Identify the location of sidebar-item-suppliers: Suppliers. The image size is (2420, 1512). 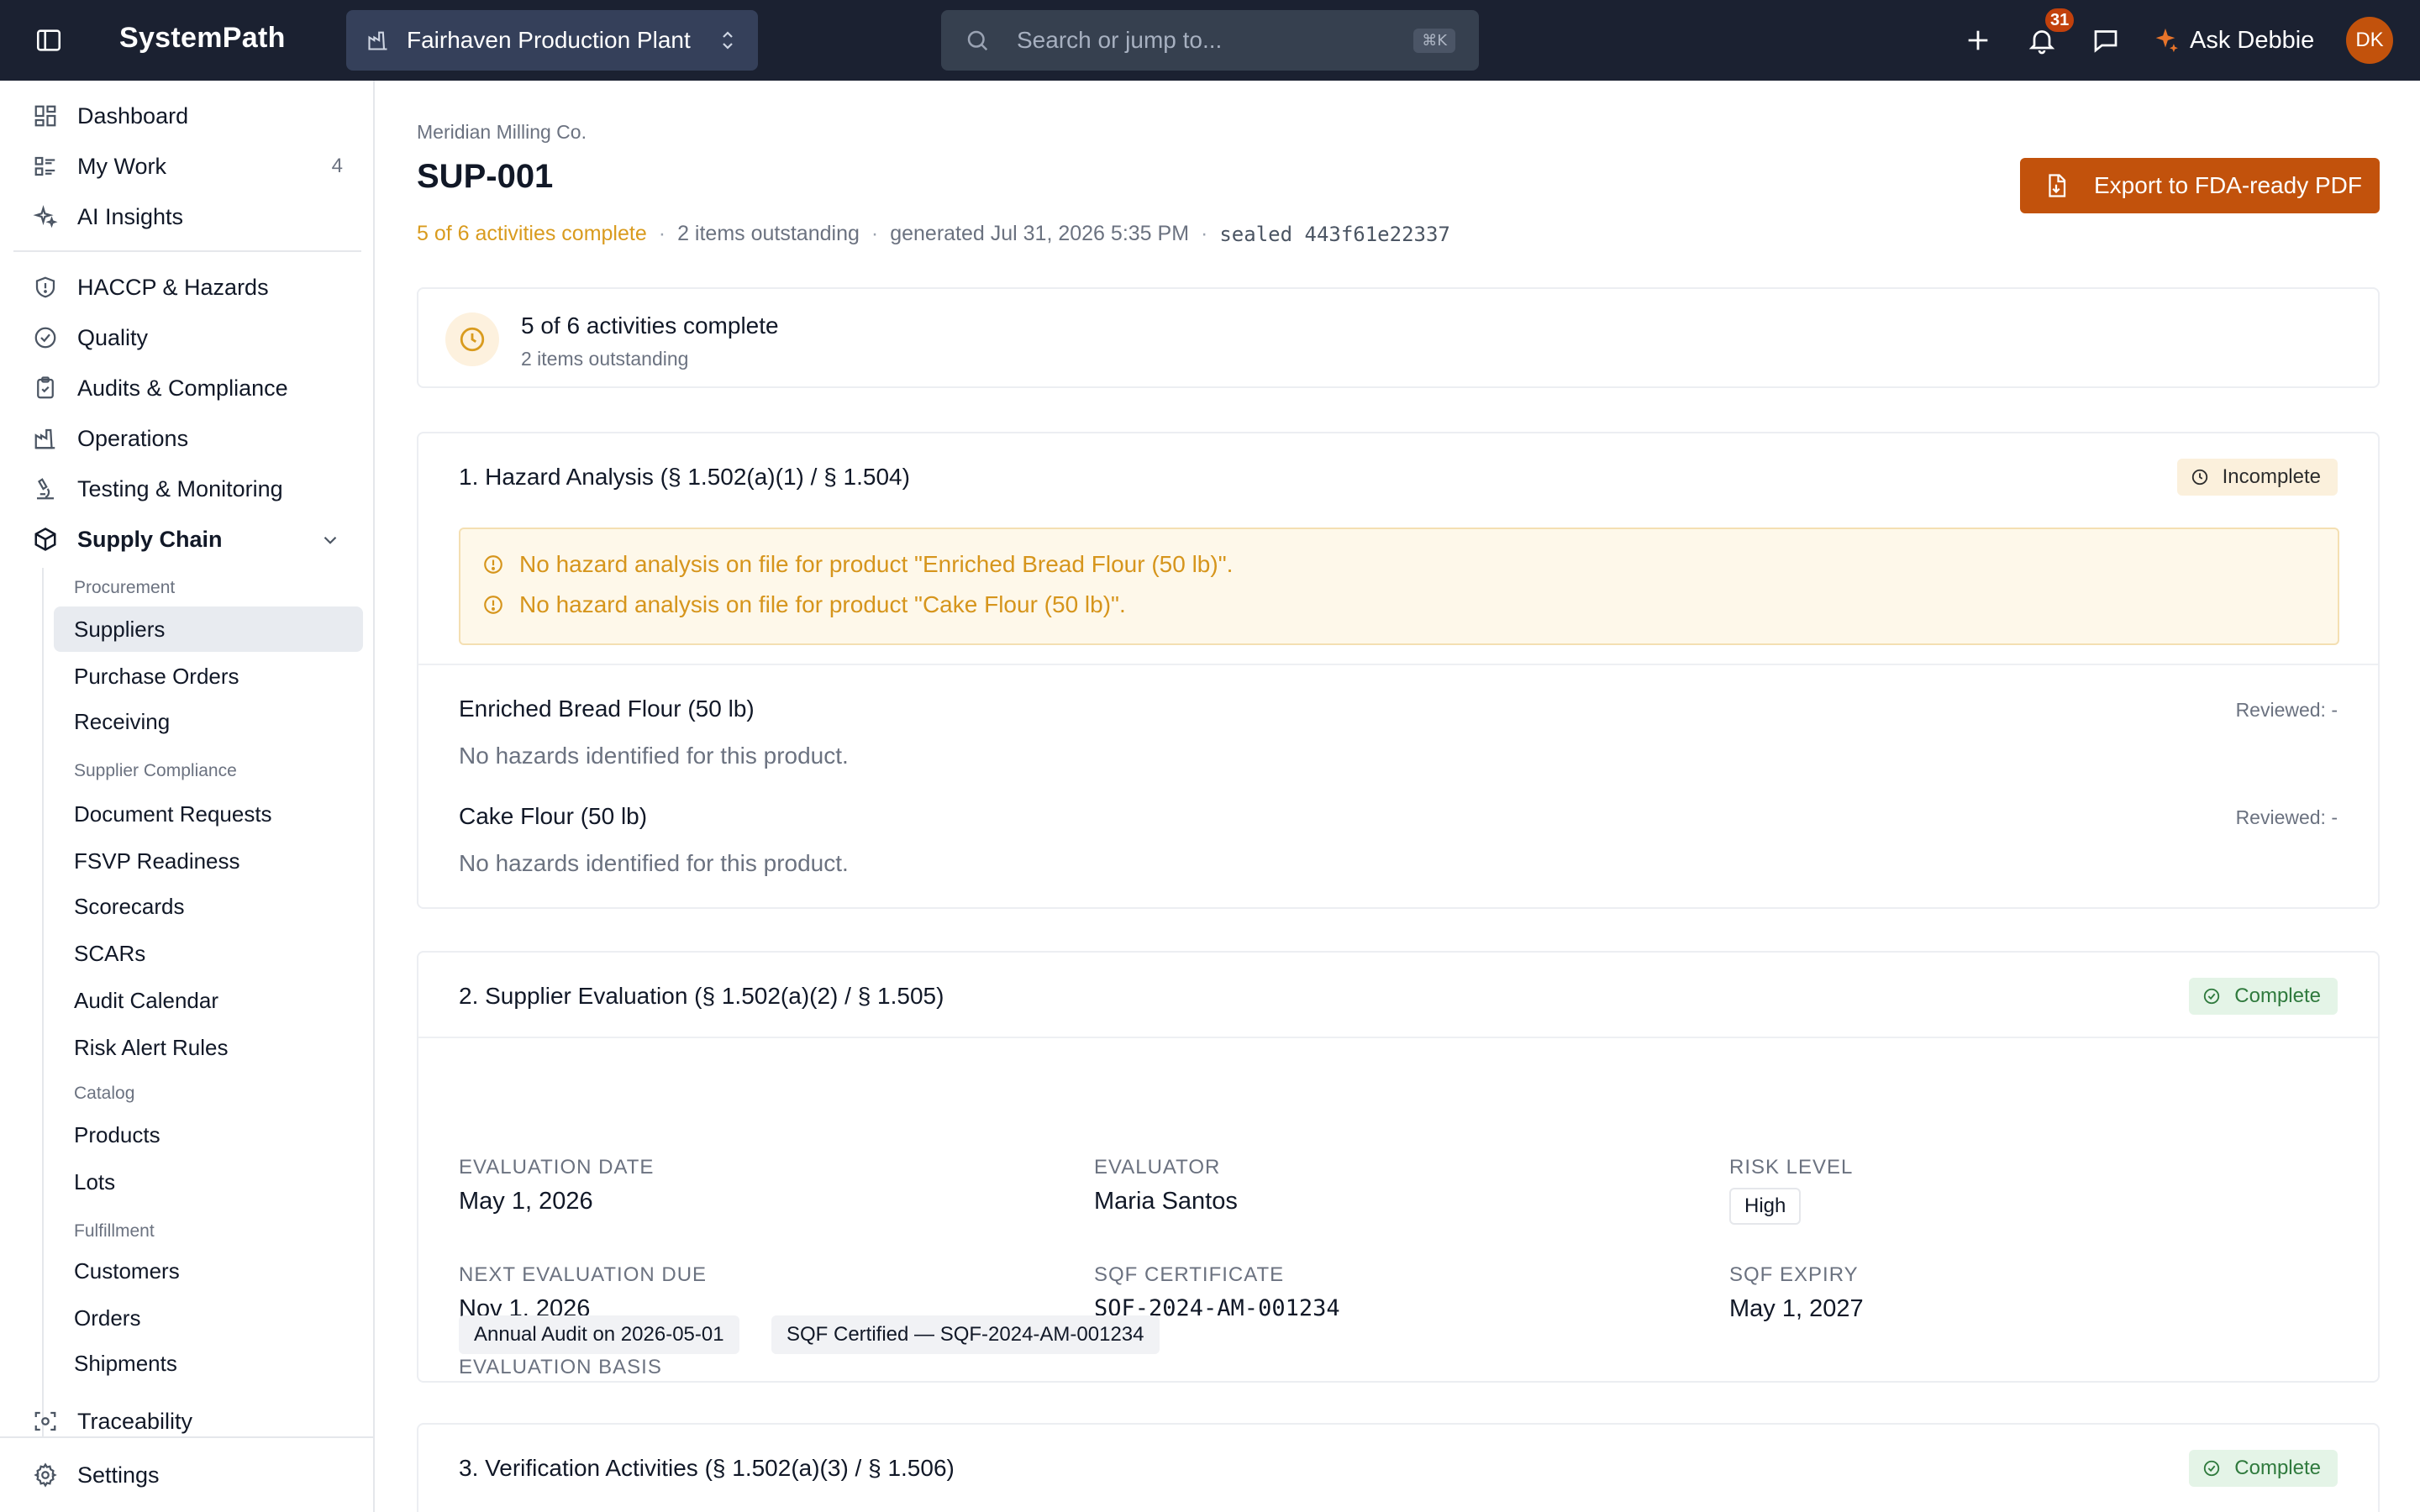
(208, 629).